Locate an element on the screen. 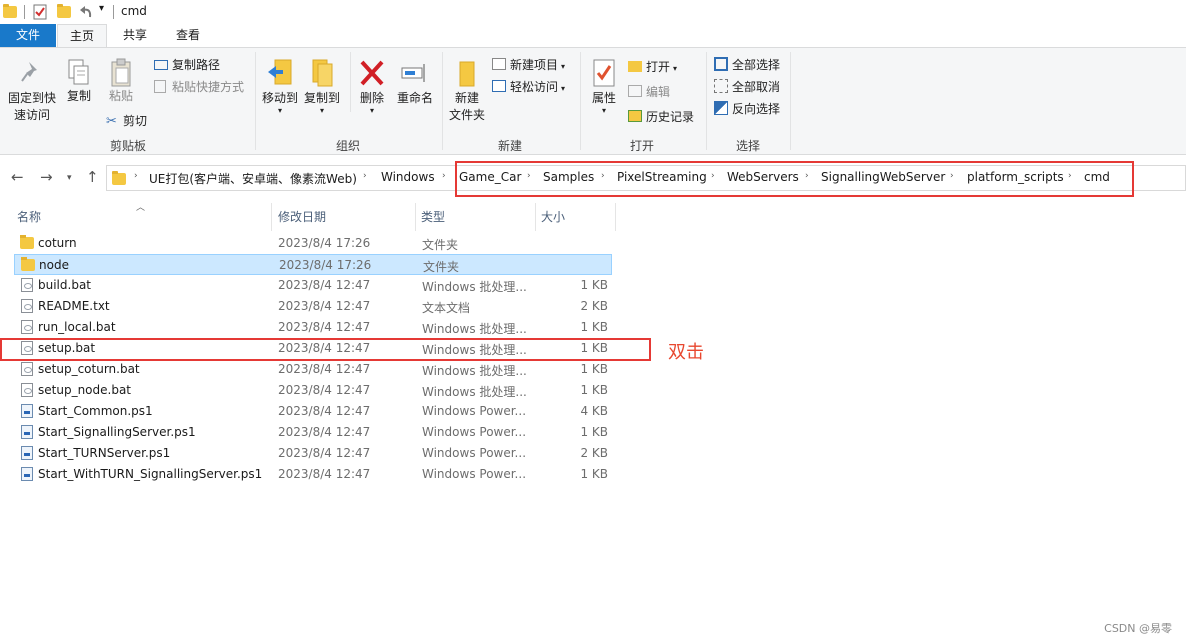  path-highlight-box is located at coordinates (794, 179).